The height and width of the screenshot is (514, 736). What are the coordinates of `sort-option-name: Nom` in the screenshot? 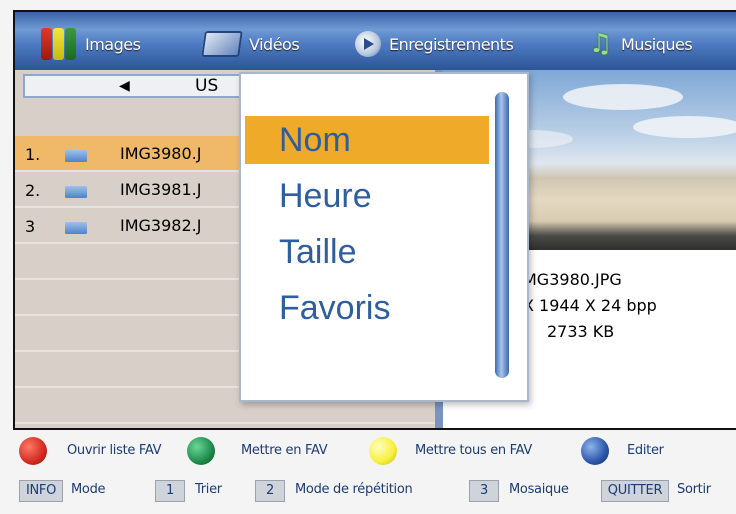 It's located at (367, 140).